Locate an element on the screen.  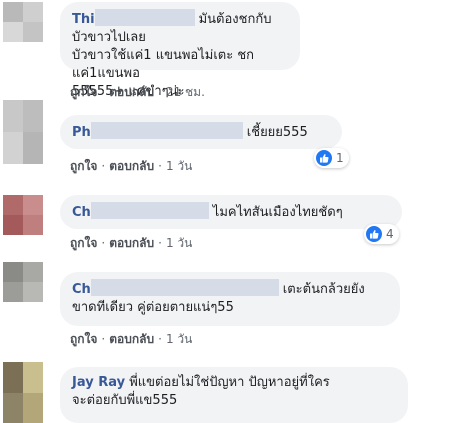
reaction-count: 4 is located at coordinates (381, 234).